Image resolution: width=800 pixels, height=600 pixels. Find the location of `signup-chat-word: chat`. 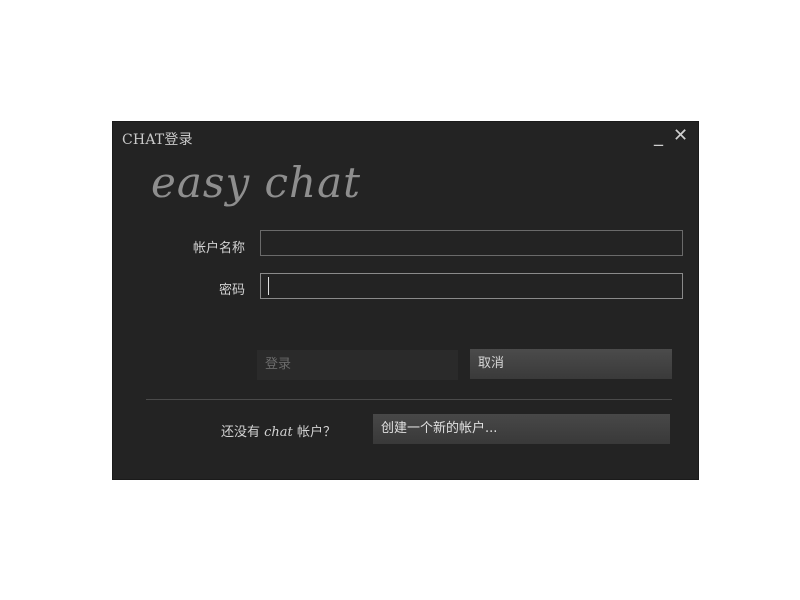

signup-chat-word: chat is located at coordinates (278, 432).